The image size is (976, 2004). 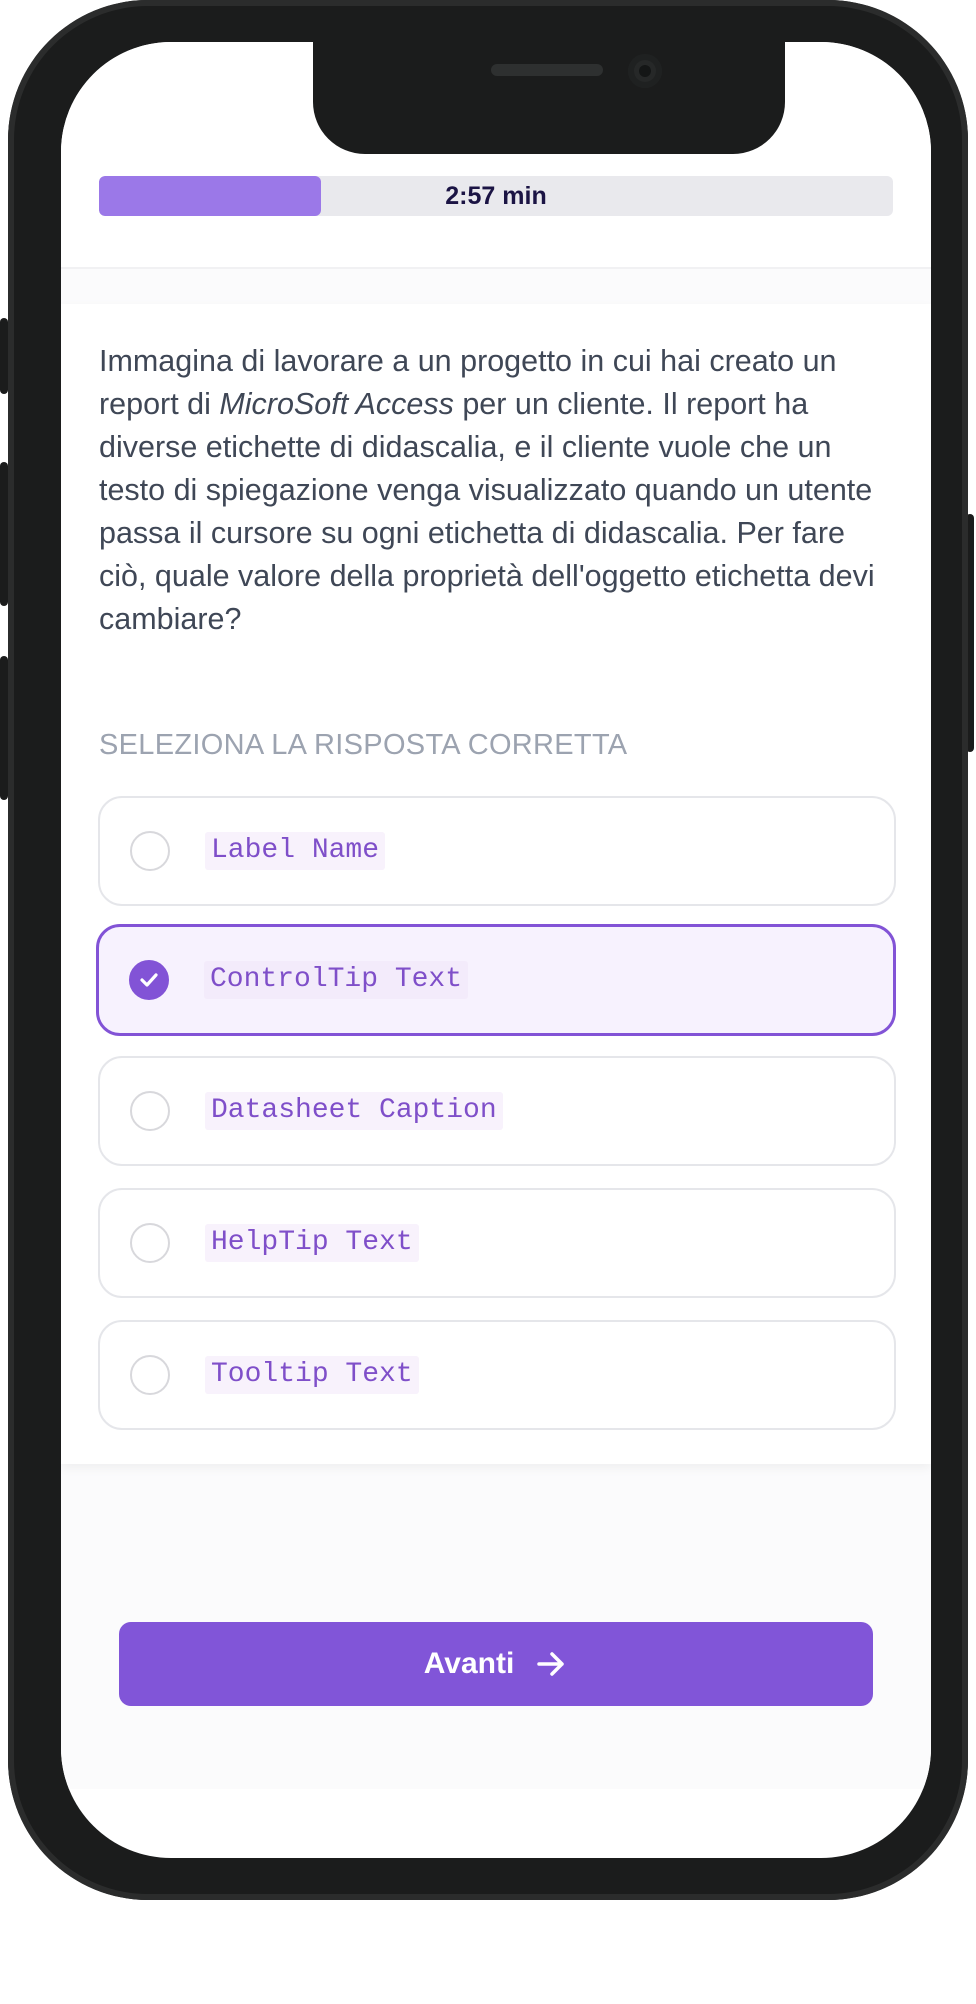 I want to click on timer-text: 2:57 min, so click(x=496, y=196).